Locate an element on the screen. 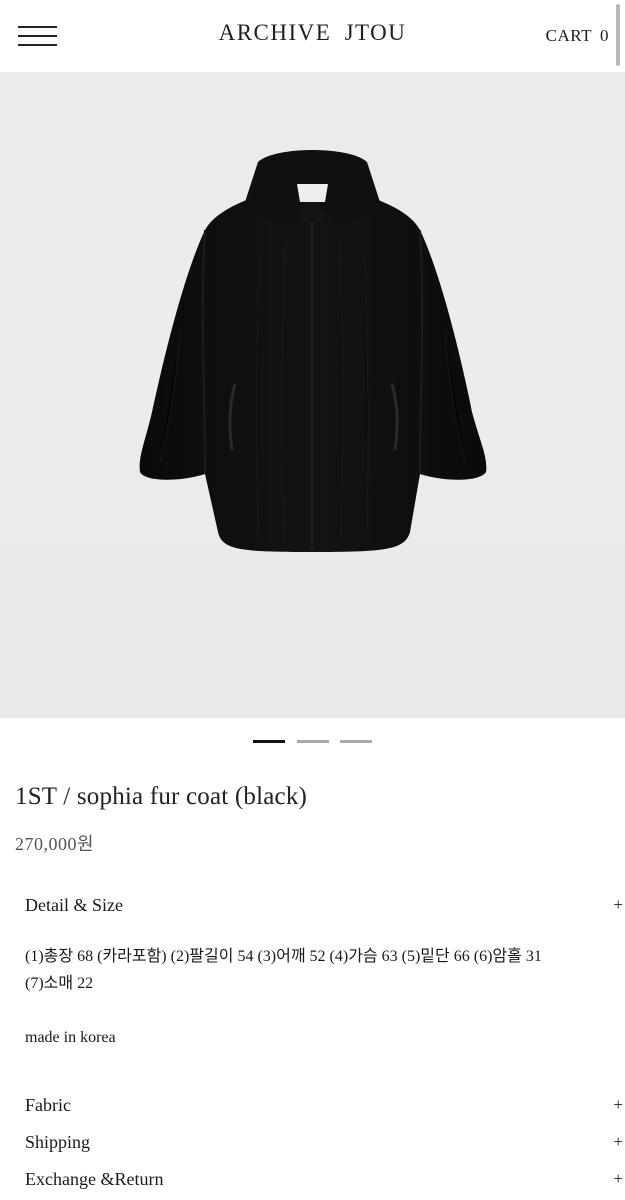 The image size is (625, 1200). image-slider-dots is located at coordinates (312, 743).